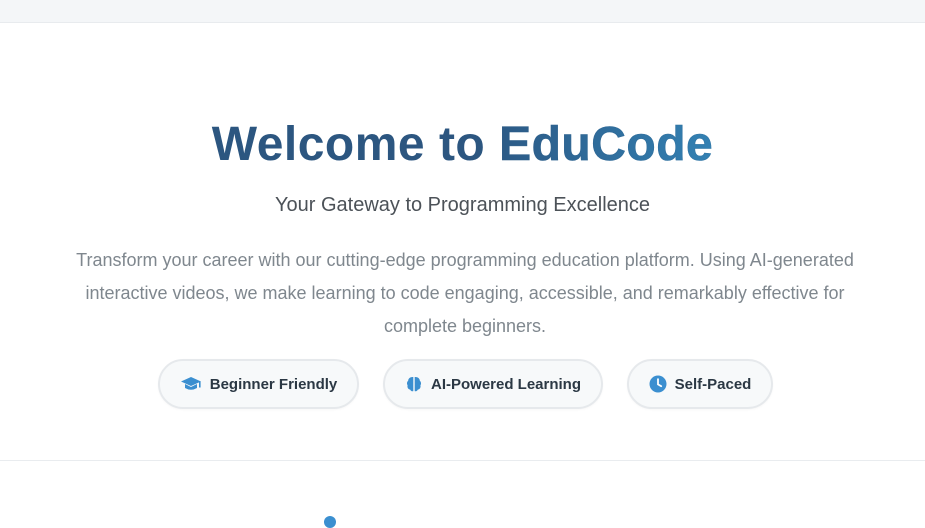  I want to click on feature-badge-ai-powered-learning: AI-Powered Learning, so click(493, 384).